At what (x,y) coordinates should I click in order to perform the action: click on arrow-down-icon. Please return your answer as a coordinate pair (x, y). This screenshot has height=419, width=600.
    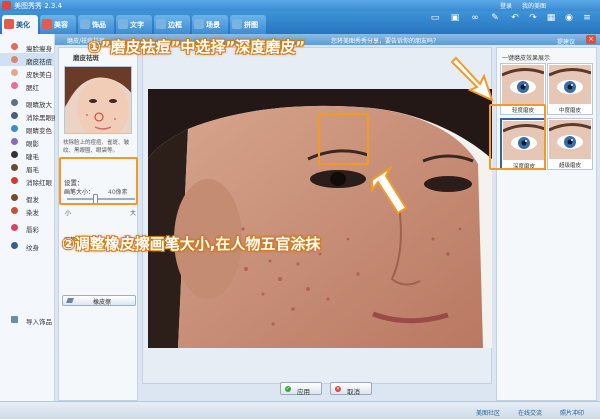
    Looking at the image, I should click on (472, 79).